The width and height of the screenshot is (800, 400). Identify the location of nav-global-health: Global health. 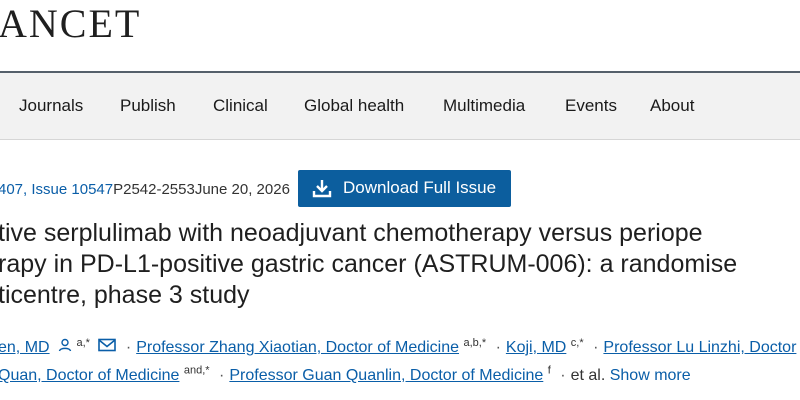
(354, 106).